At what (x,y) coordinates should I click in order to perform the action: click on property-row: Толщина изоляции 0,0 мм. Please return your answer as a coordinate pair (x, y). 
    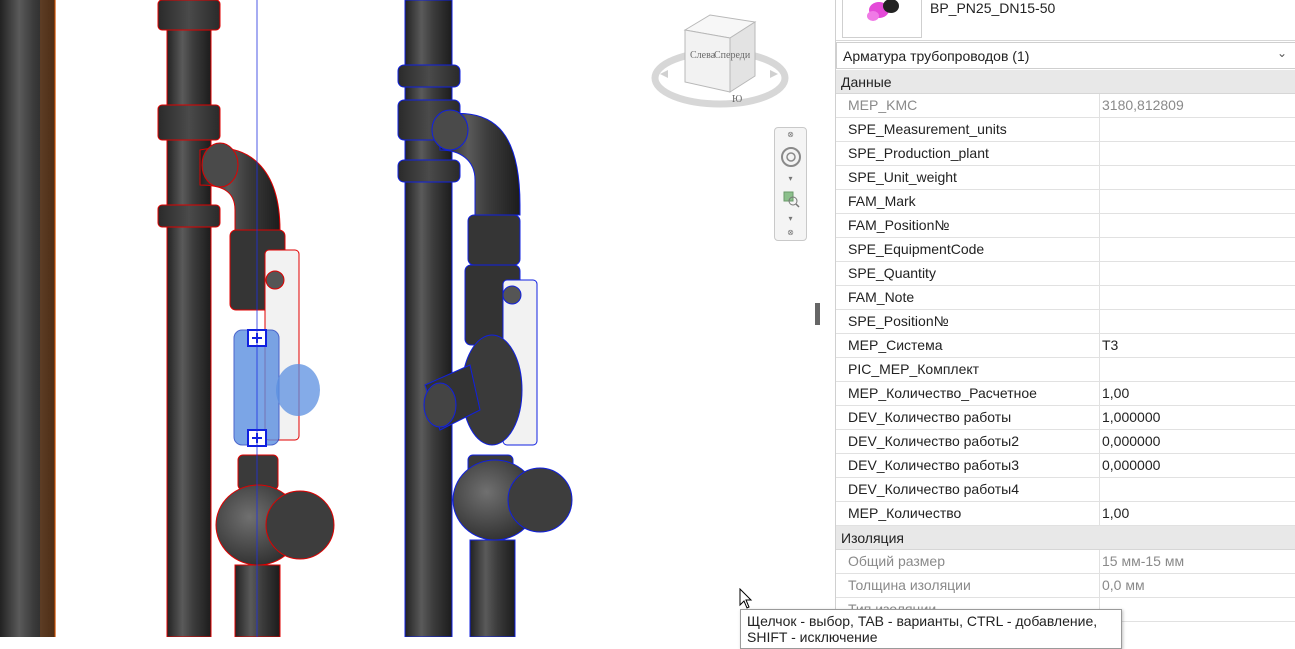
    Looking at the image, I should click on (1065, 586).